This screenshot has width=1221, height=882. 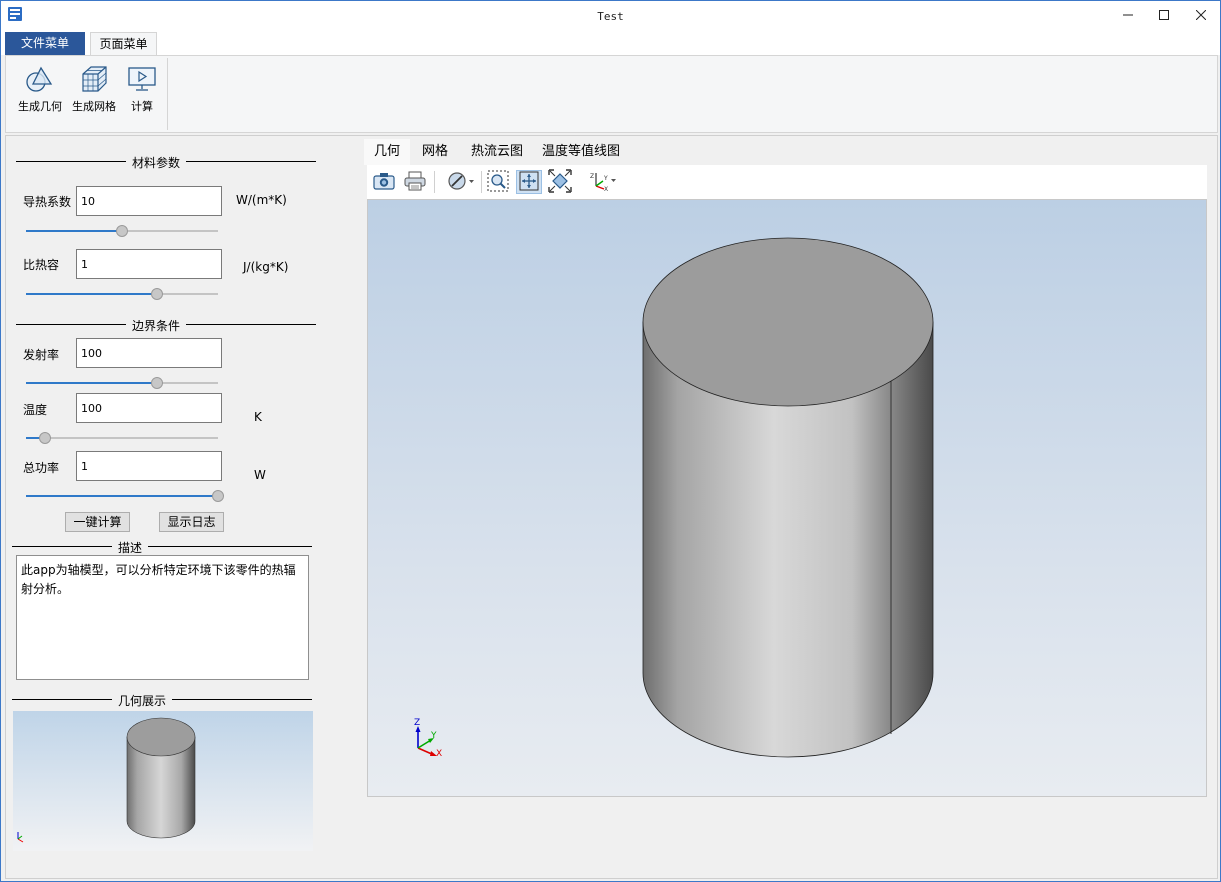 I want to click on axis-y-label: Y, so click(x=433, y=736).